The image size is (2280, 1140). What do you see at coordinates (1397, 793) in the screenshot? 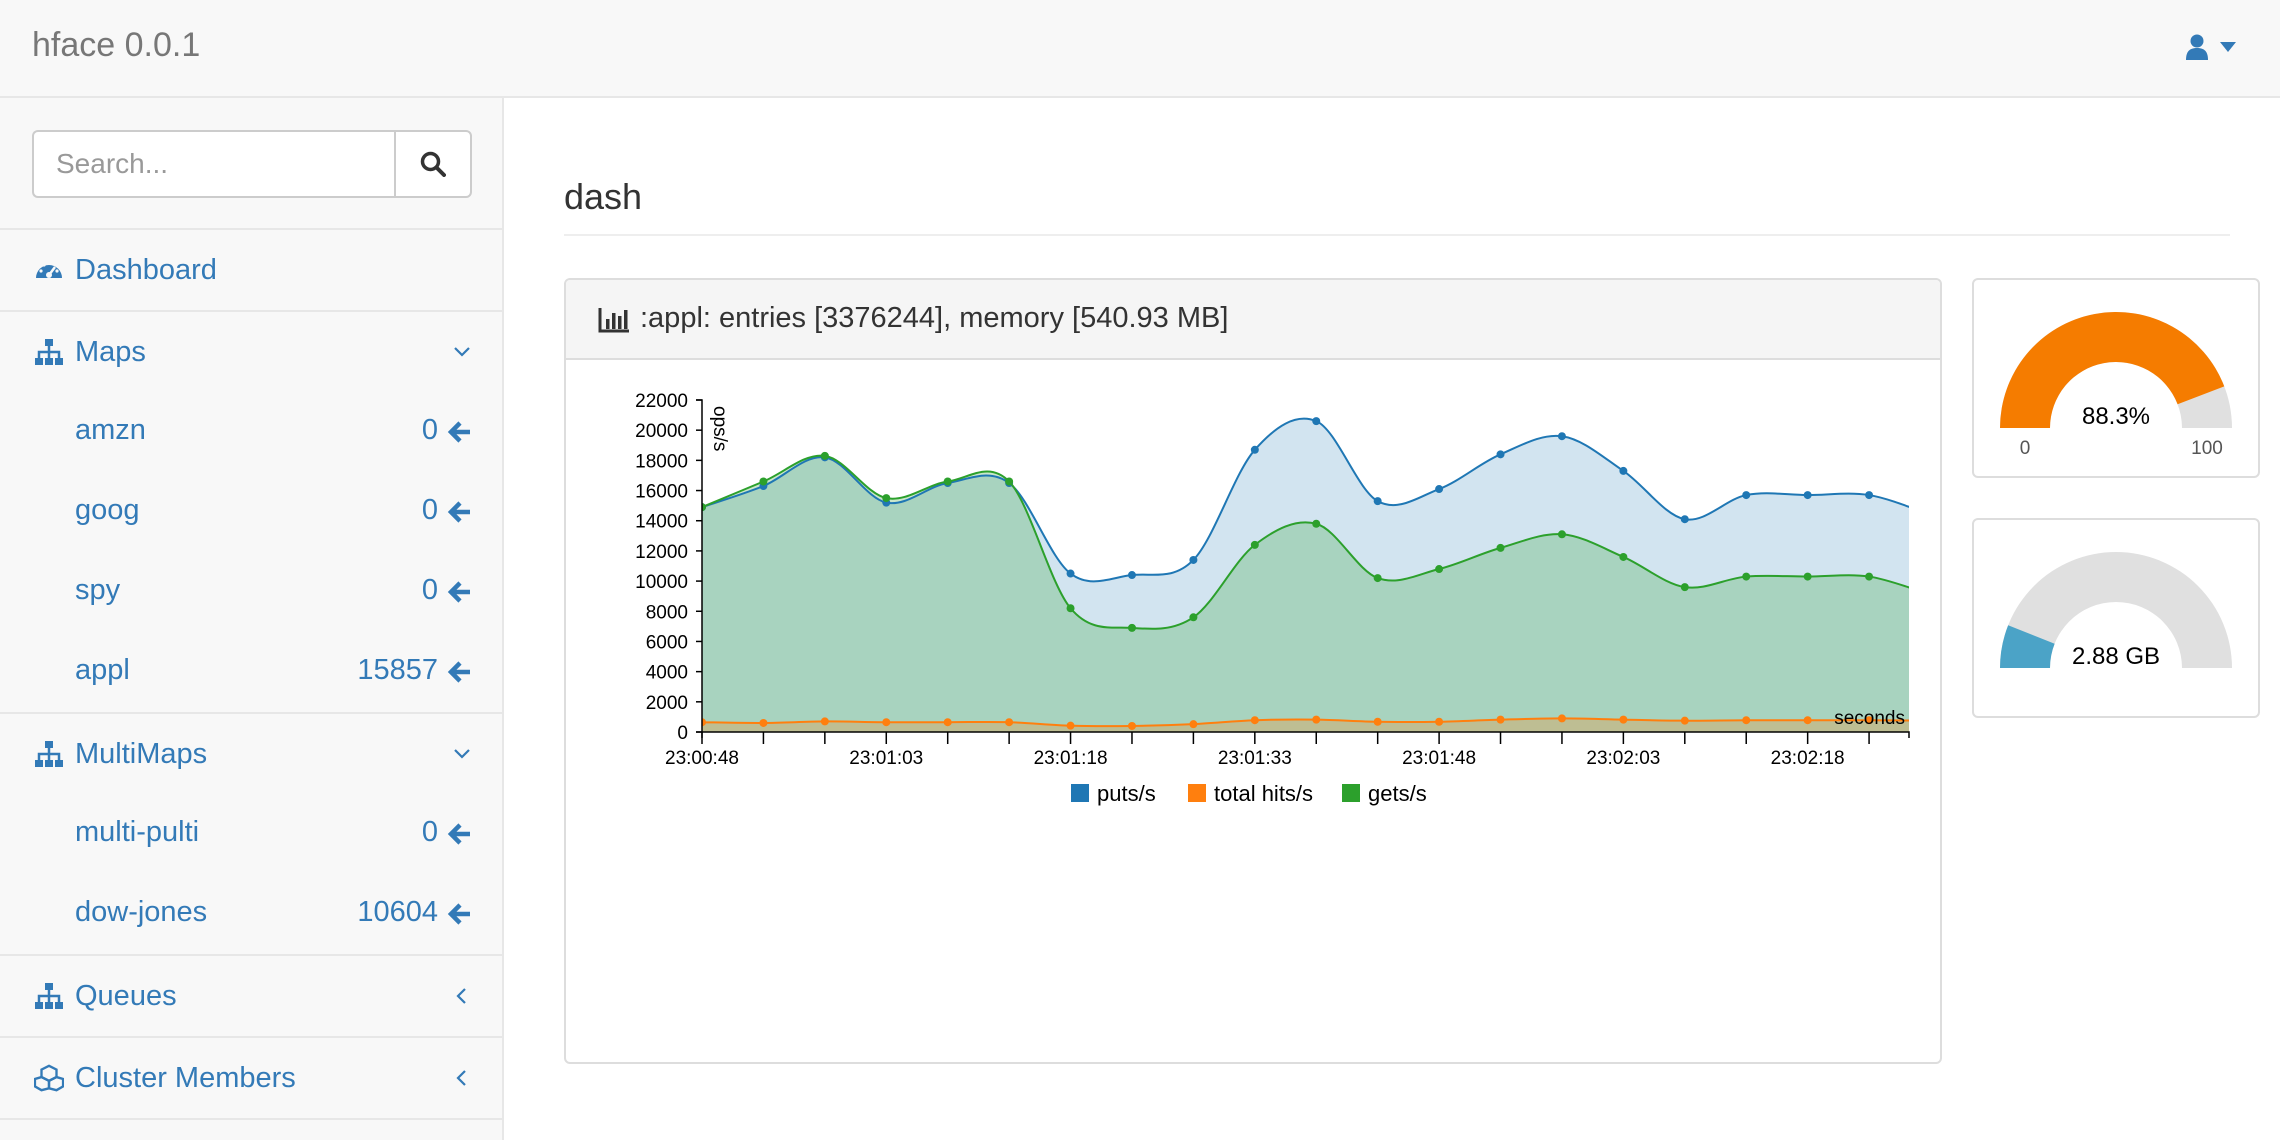
I see `legend-label: gets/s` at bounding box center [1397, 793].